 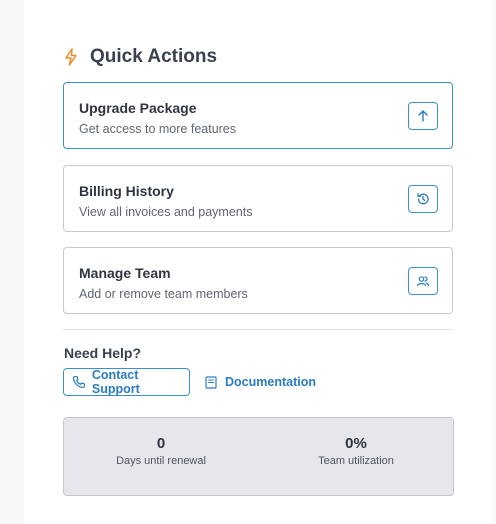 What do you see at coordinates (125, 273) in the screenshot?
I see `card-title: Manage Team` at bounding box center [125, 273].